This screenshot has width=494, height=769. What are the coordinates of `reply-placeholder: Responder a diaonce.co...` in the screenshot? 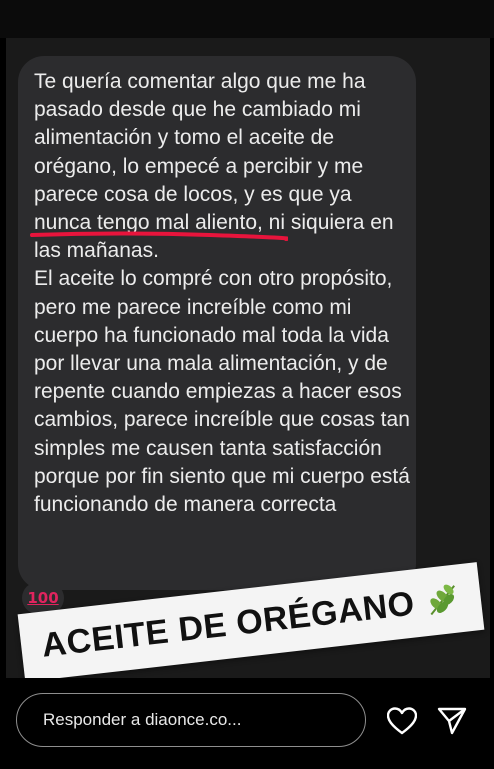 It's located at (142, 719).